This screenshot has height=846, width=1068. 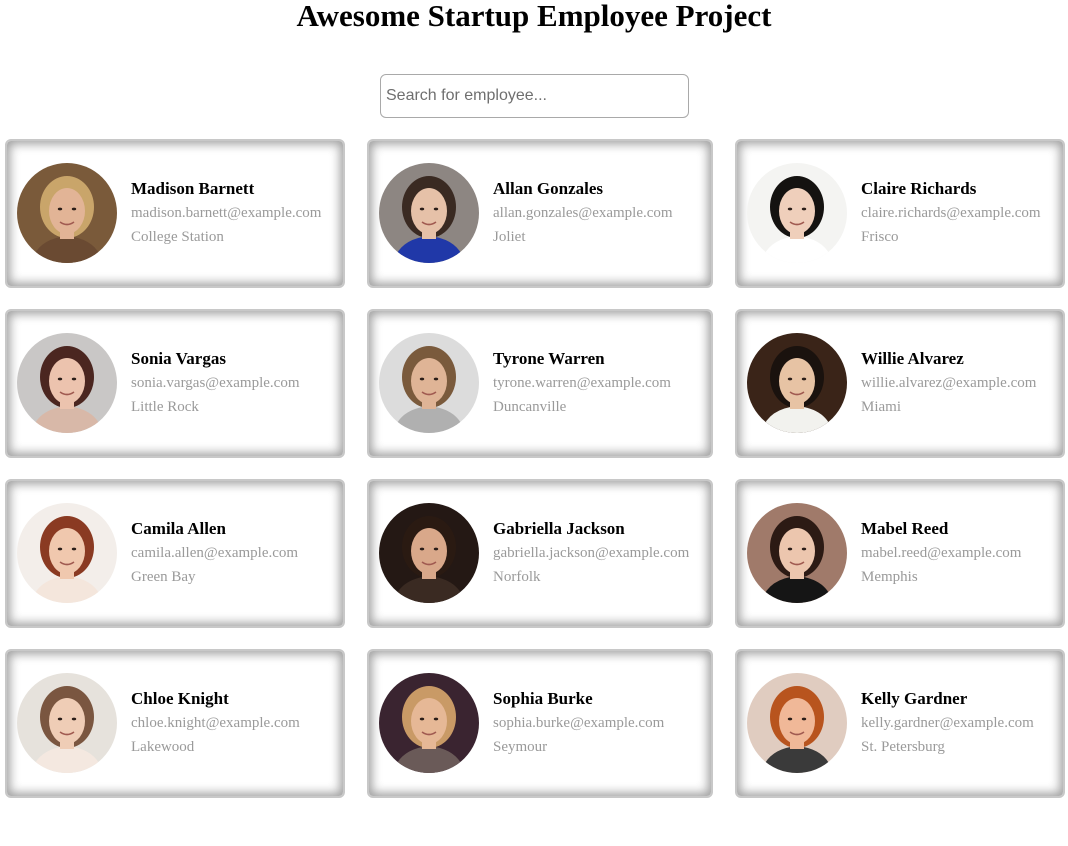 What do you see at coordinates (520, 747) in the screenshot?
I see `employee-city: Seymour` at bounding box center [520, 747].